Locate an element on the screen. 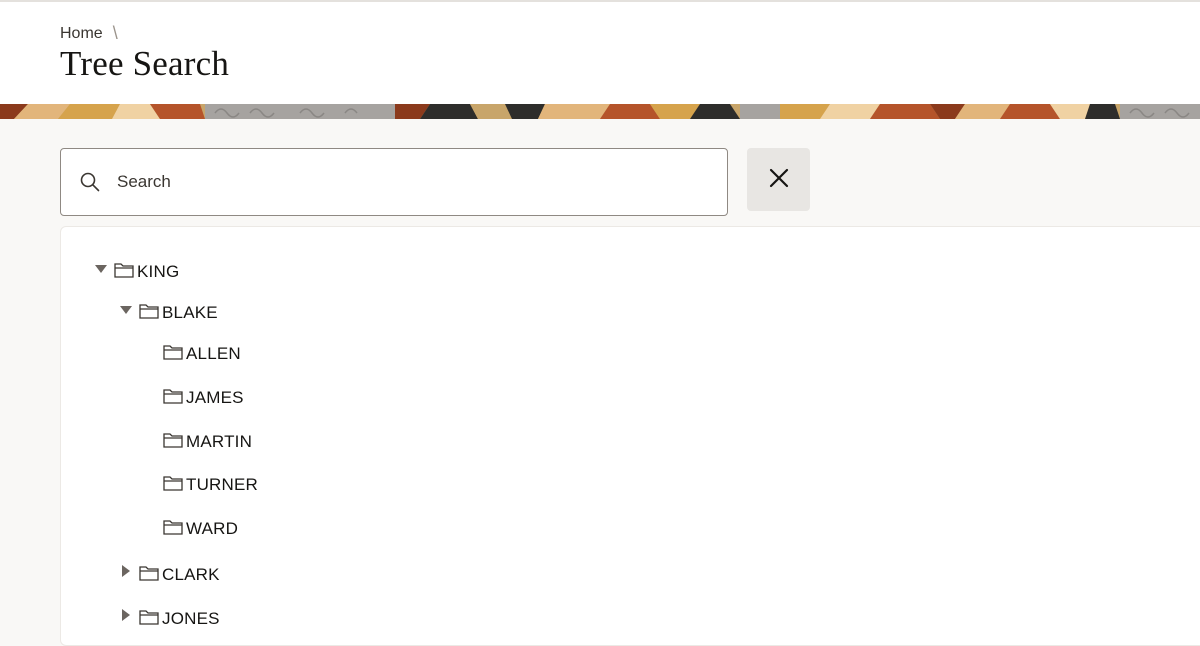 Image resolution: width=1200 pixels, height=646 pixels. tree-node-label: KING is located at coordinates (158, 271).